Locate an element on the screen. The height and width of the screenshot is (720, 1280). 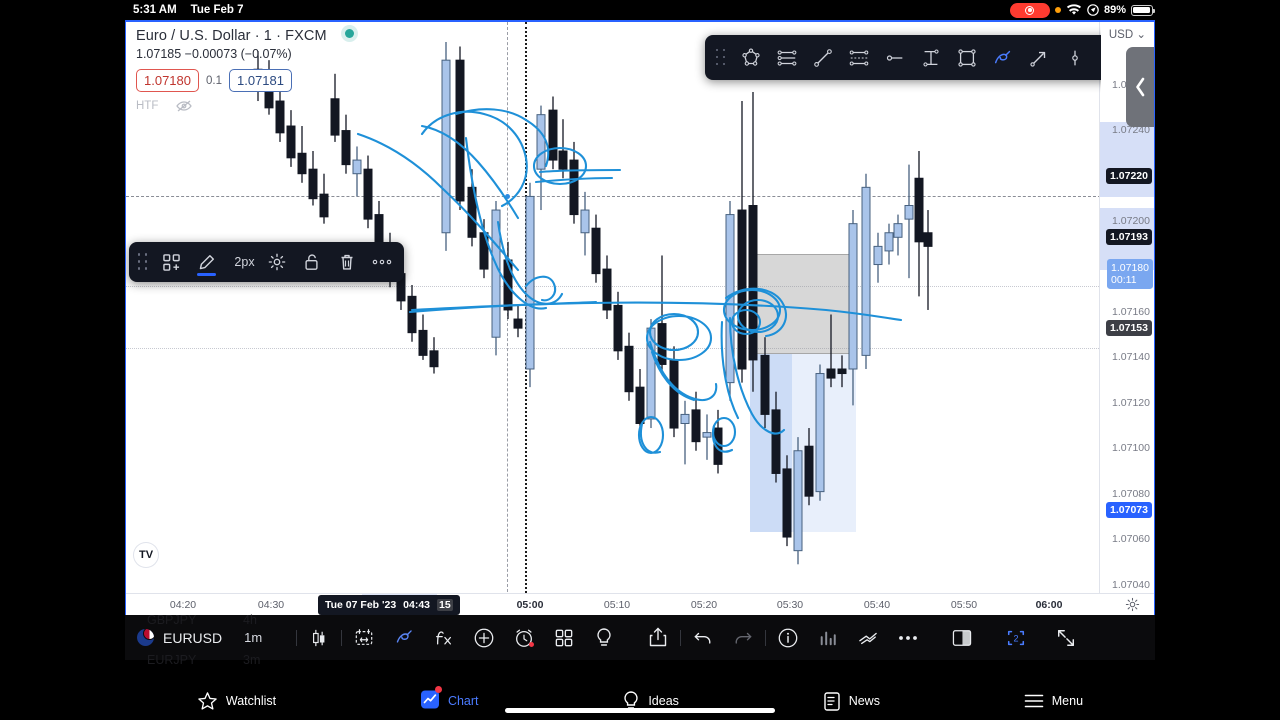
ghost-symbol-below: EURJPY is located at coordinates (172, 660).